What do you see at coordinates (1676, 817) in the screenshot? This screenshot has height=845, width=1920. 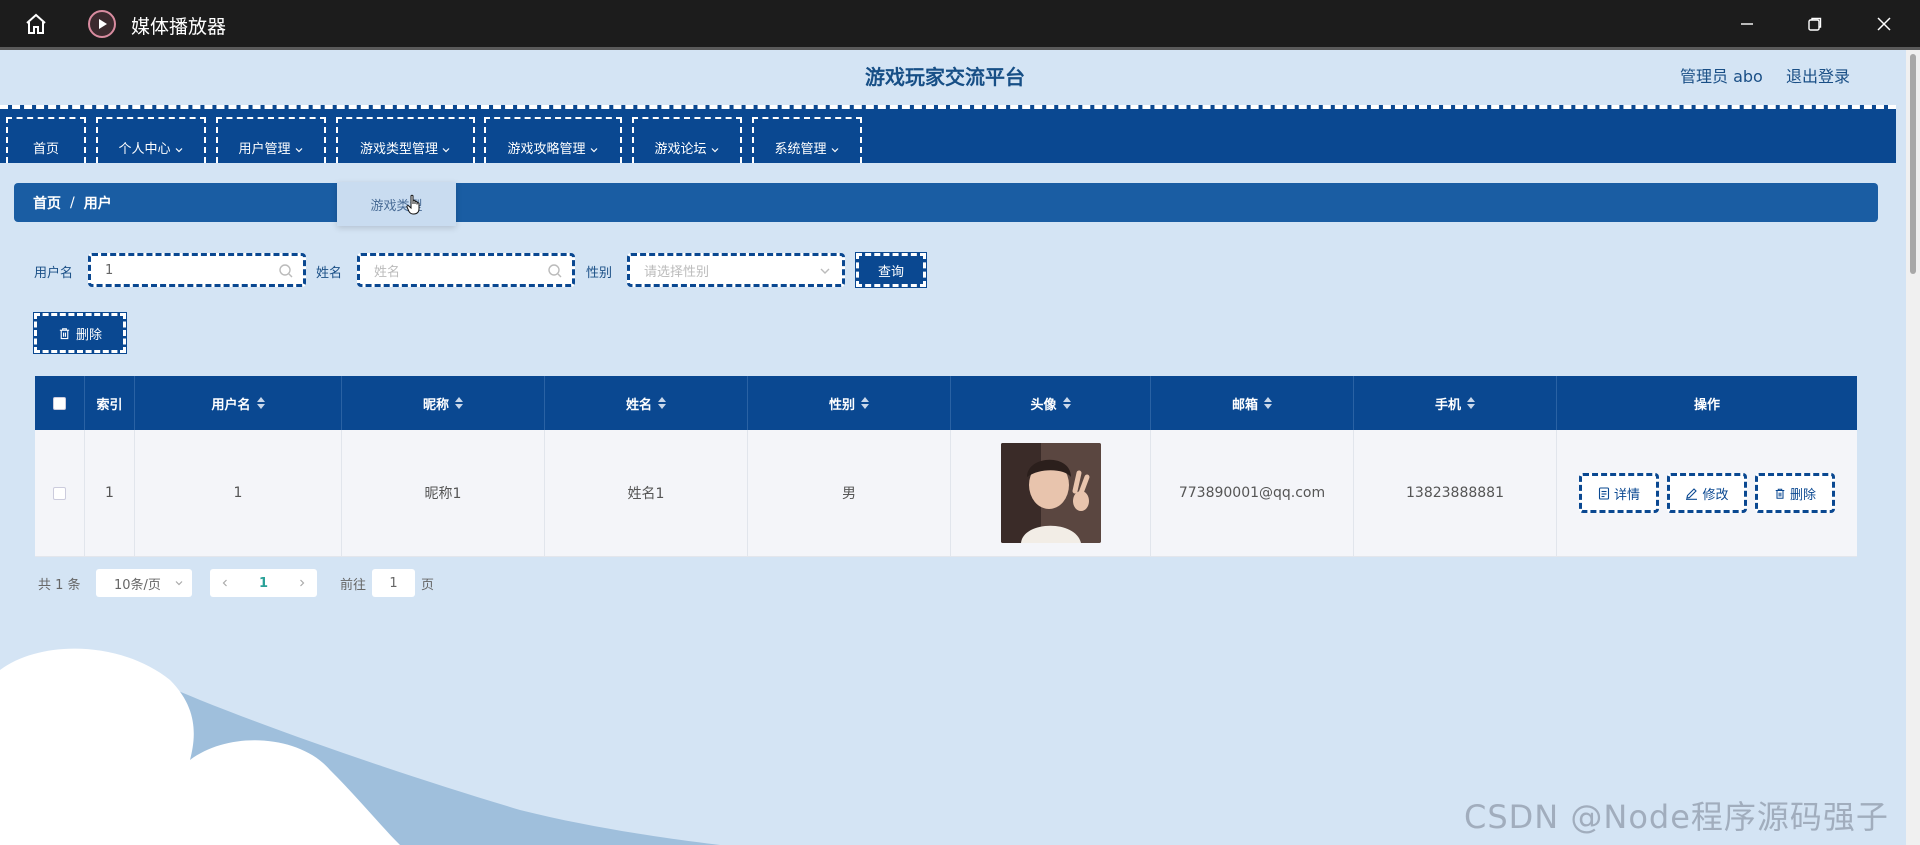 I see `watermark: CSDN @Node程序源码强子` at bounding box center [1676, 817].